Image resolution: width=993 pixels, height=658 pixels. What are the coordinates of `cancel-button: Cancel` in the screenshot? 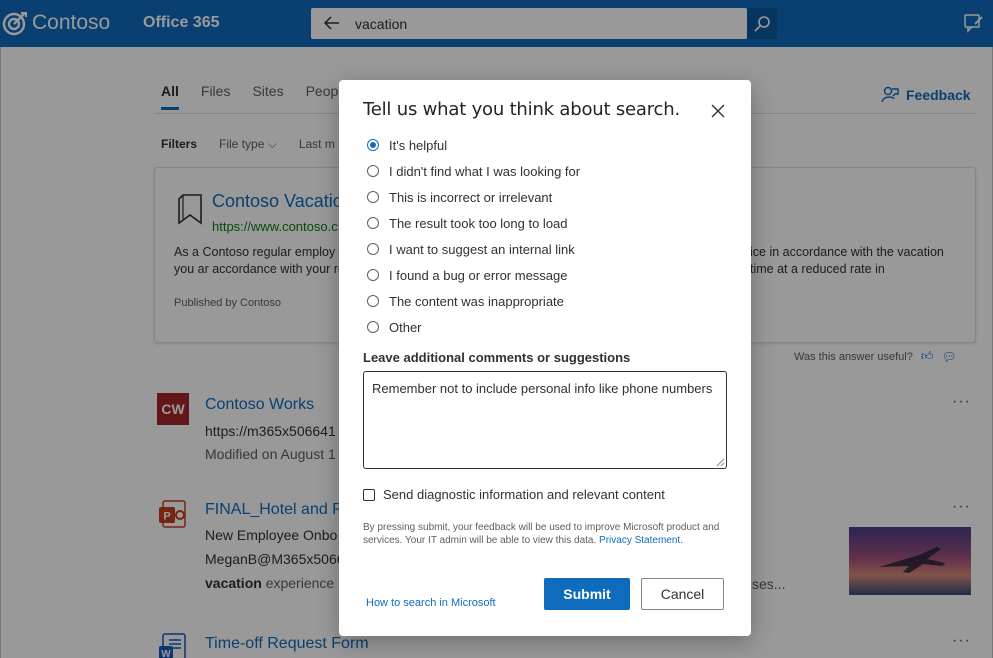 It's located at (682, 594).